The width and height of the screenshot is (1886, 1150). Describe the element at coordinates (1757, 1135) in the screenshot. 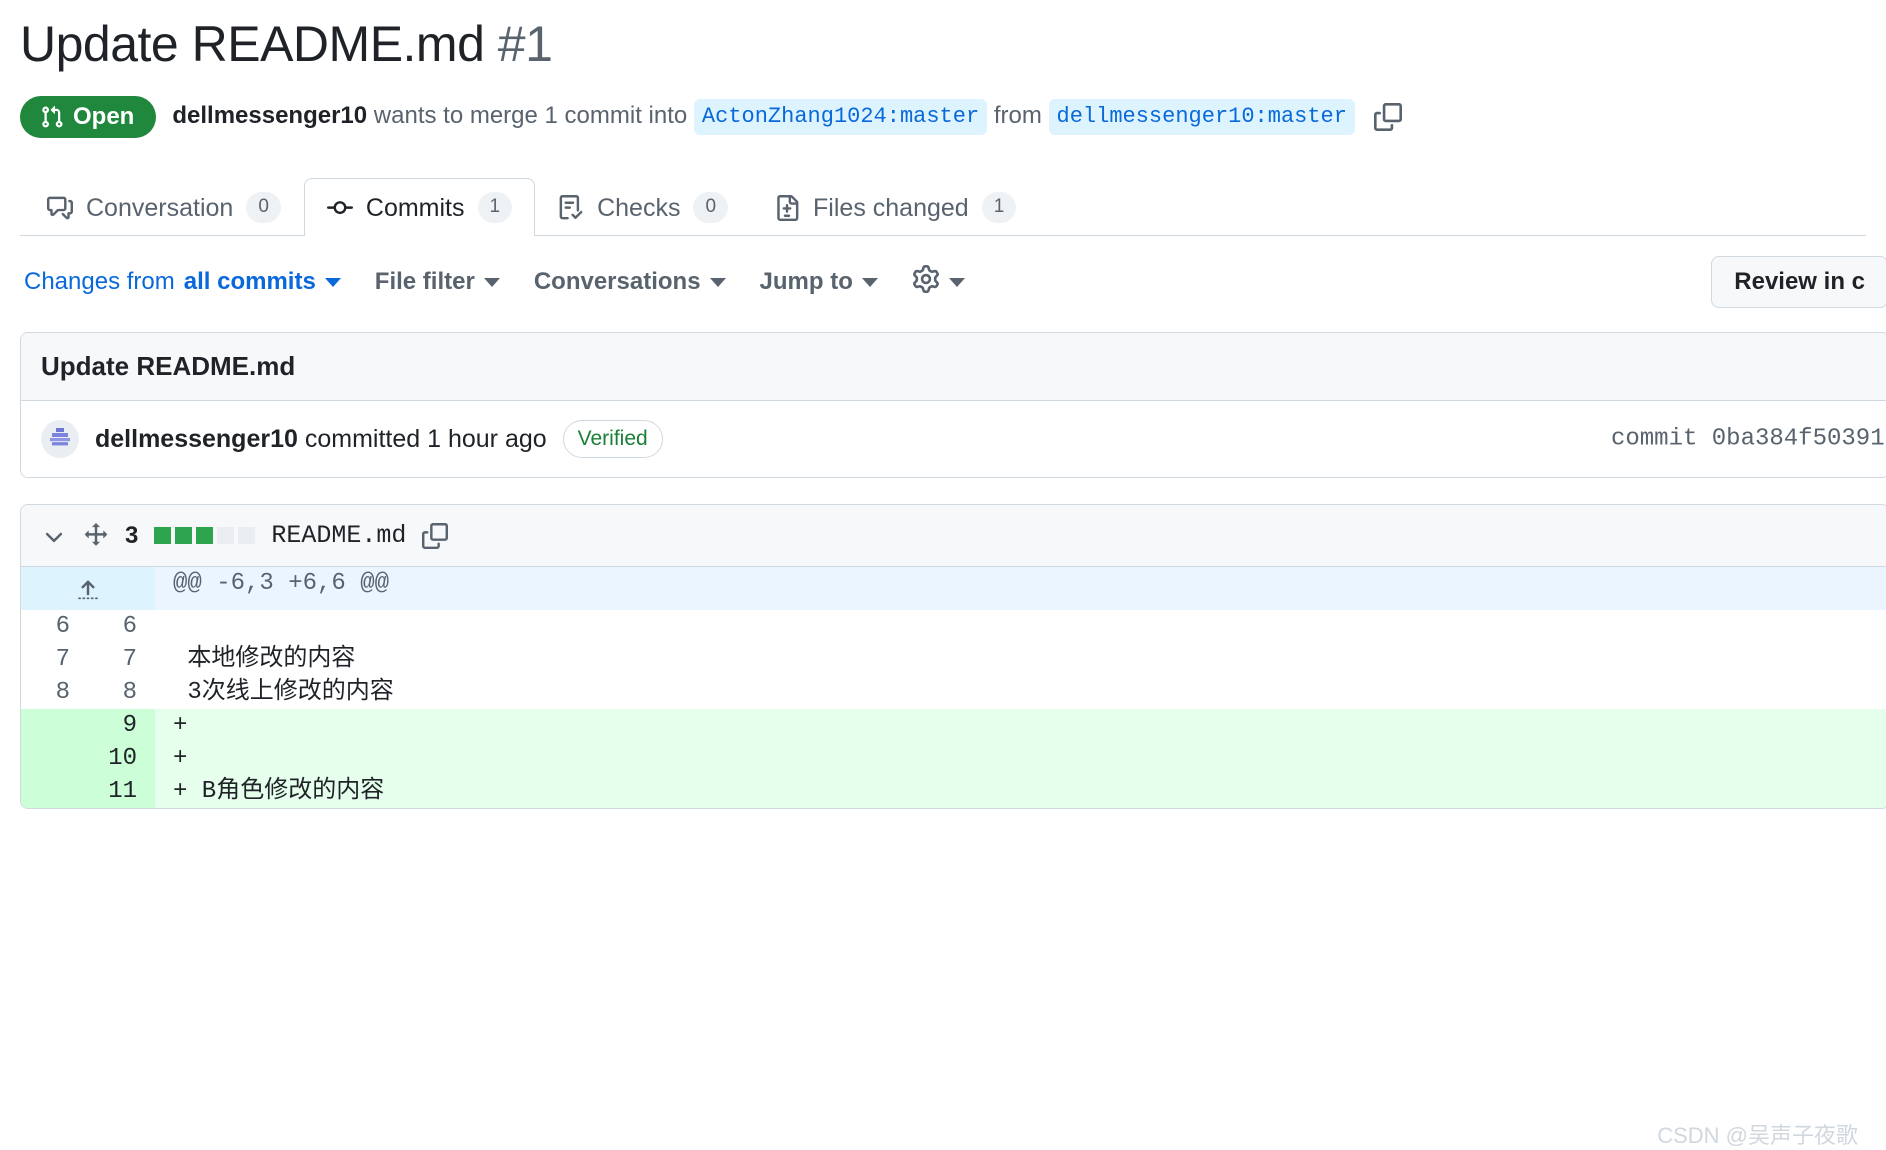

I see `watermark: CSDN @吴声子夜歌` at that location.